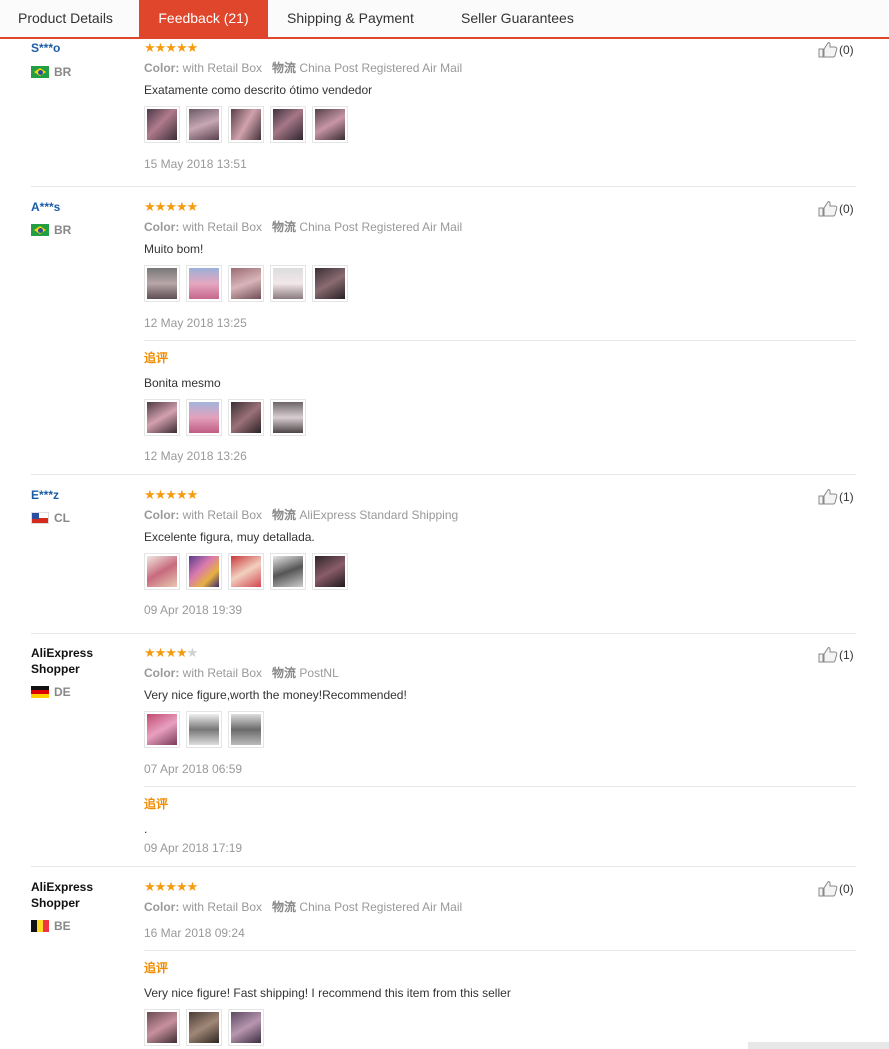 This screenshot has height=1049, width=889. What do you see at coordinates (229, 537) in the screenshot?
I see `review-comment: Excelente figura, muy detallada.` at bounding box center [229, 537].